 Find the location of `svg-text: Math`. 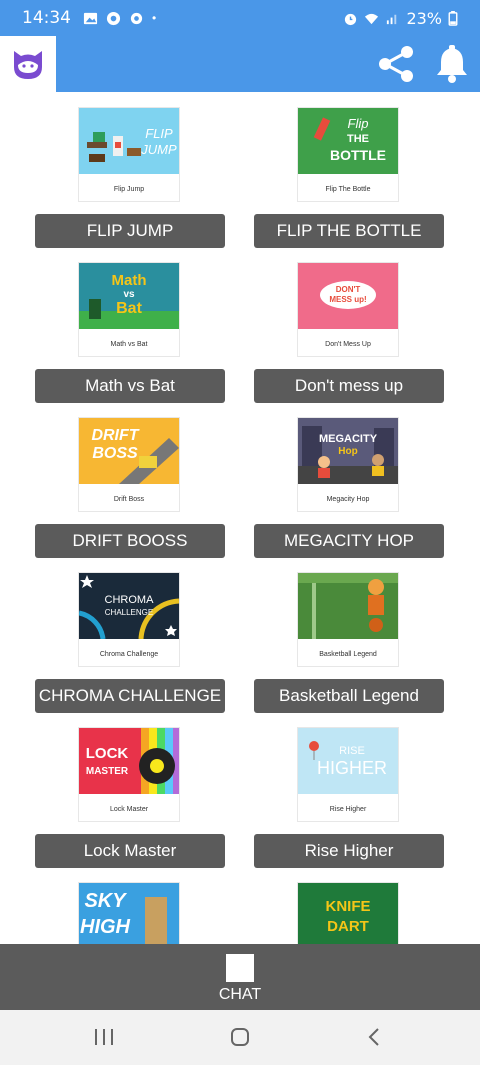

svg-text: Math is located at coordinates (129, 280).